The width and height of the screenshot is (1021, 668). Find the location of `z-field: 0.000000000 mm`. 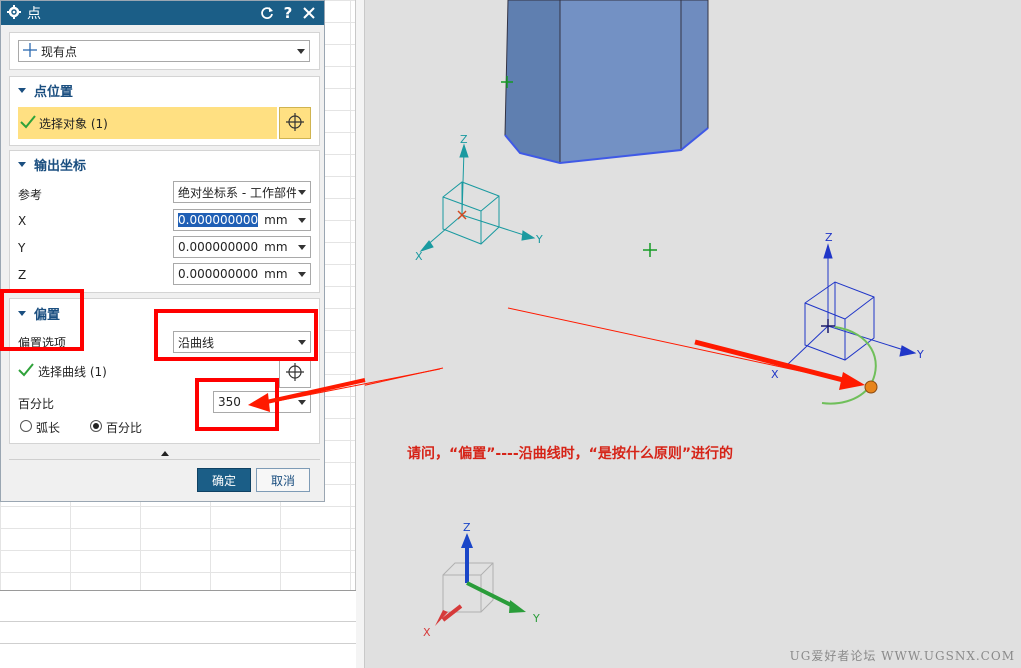

z-field: 0.000000000 mm is located at coordinates (242, 274).